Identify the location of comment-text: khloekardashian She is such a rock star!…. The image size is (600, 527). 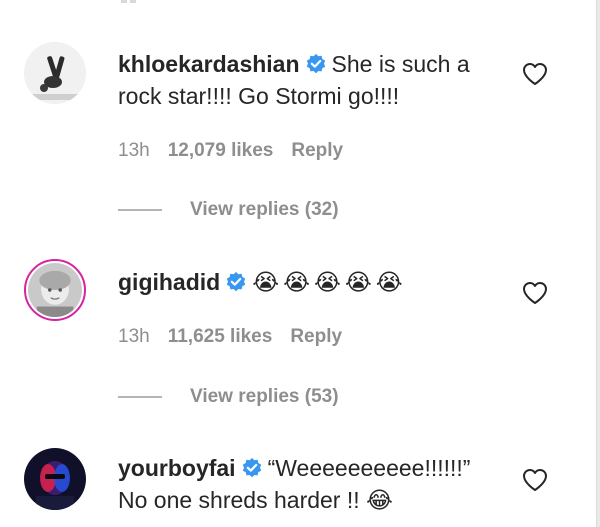
(310, 80).